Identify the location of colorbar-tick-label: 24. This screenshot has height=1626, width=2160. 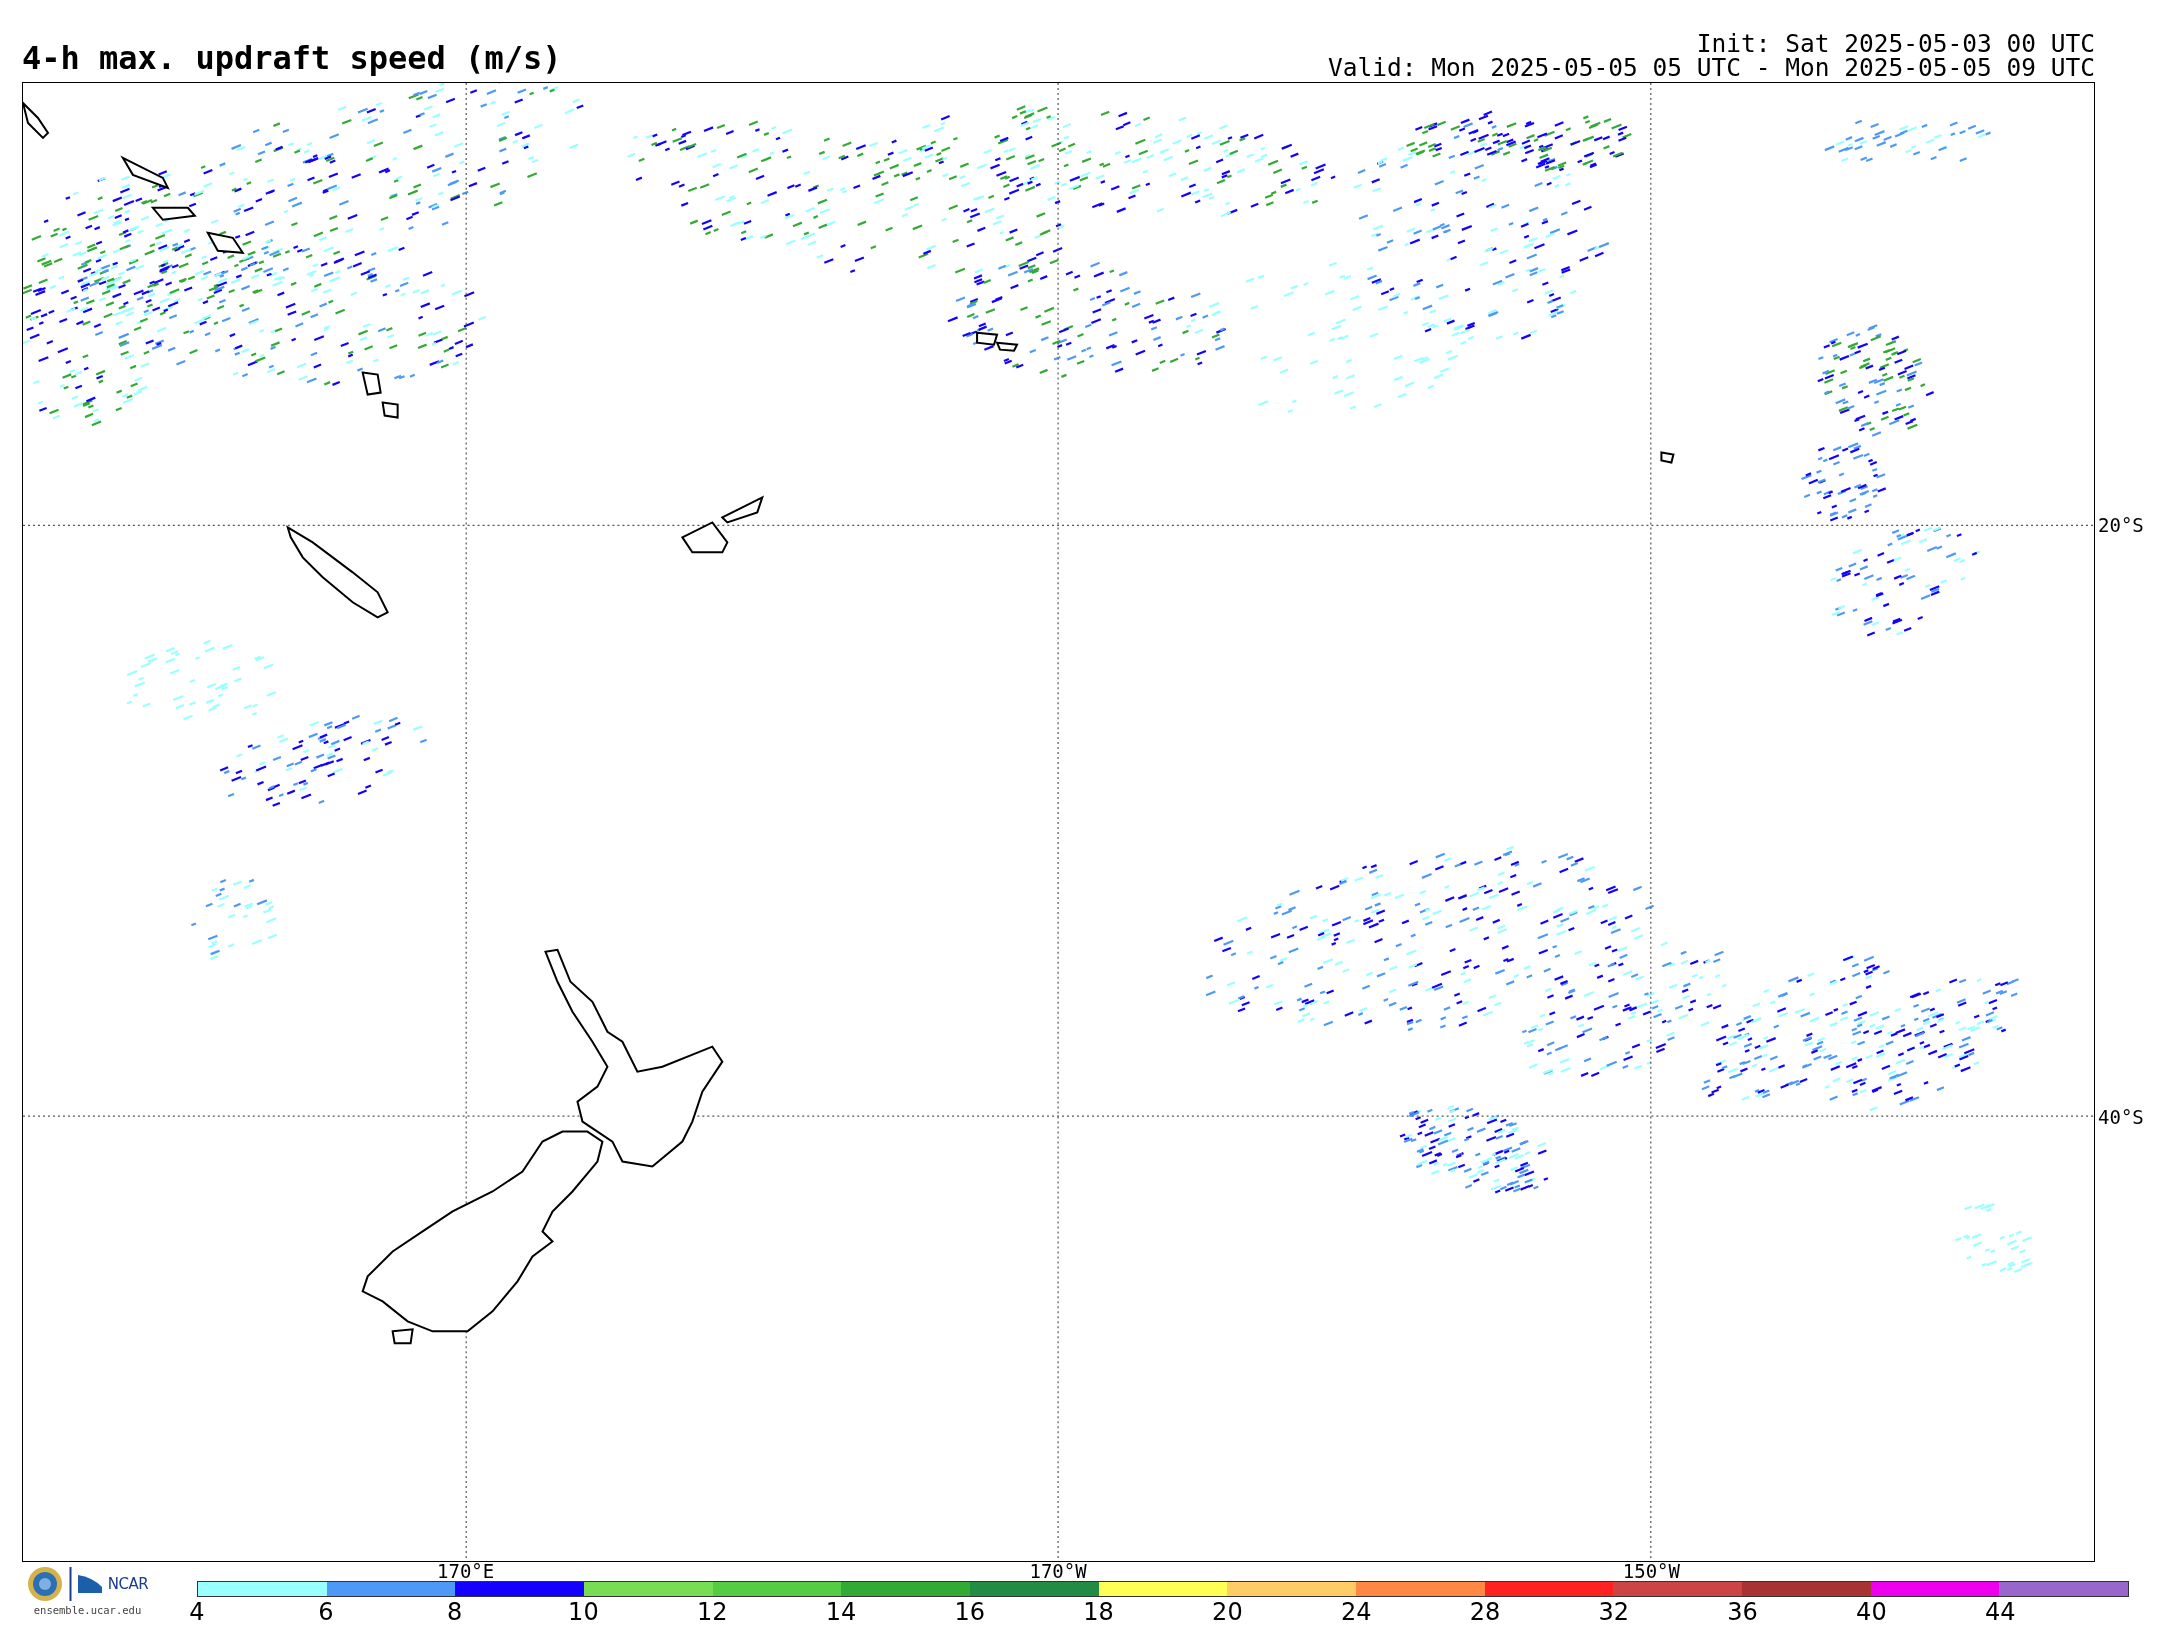
(1356, 1612).